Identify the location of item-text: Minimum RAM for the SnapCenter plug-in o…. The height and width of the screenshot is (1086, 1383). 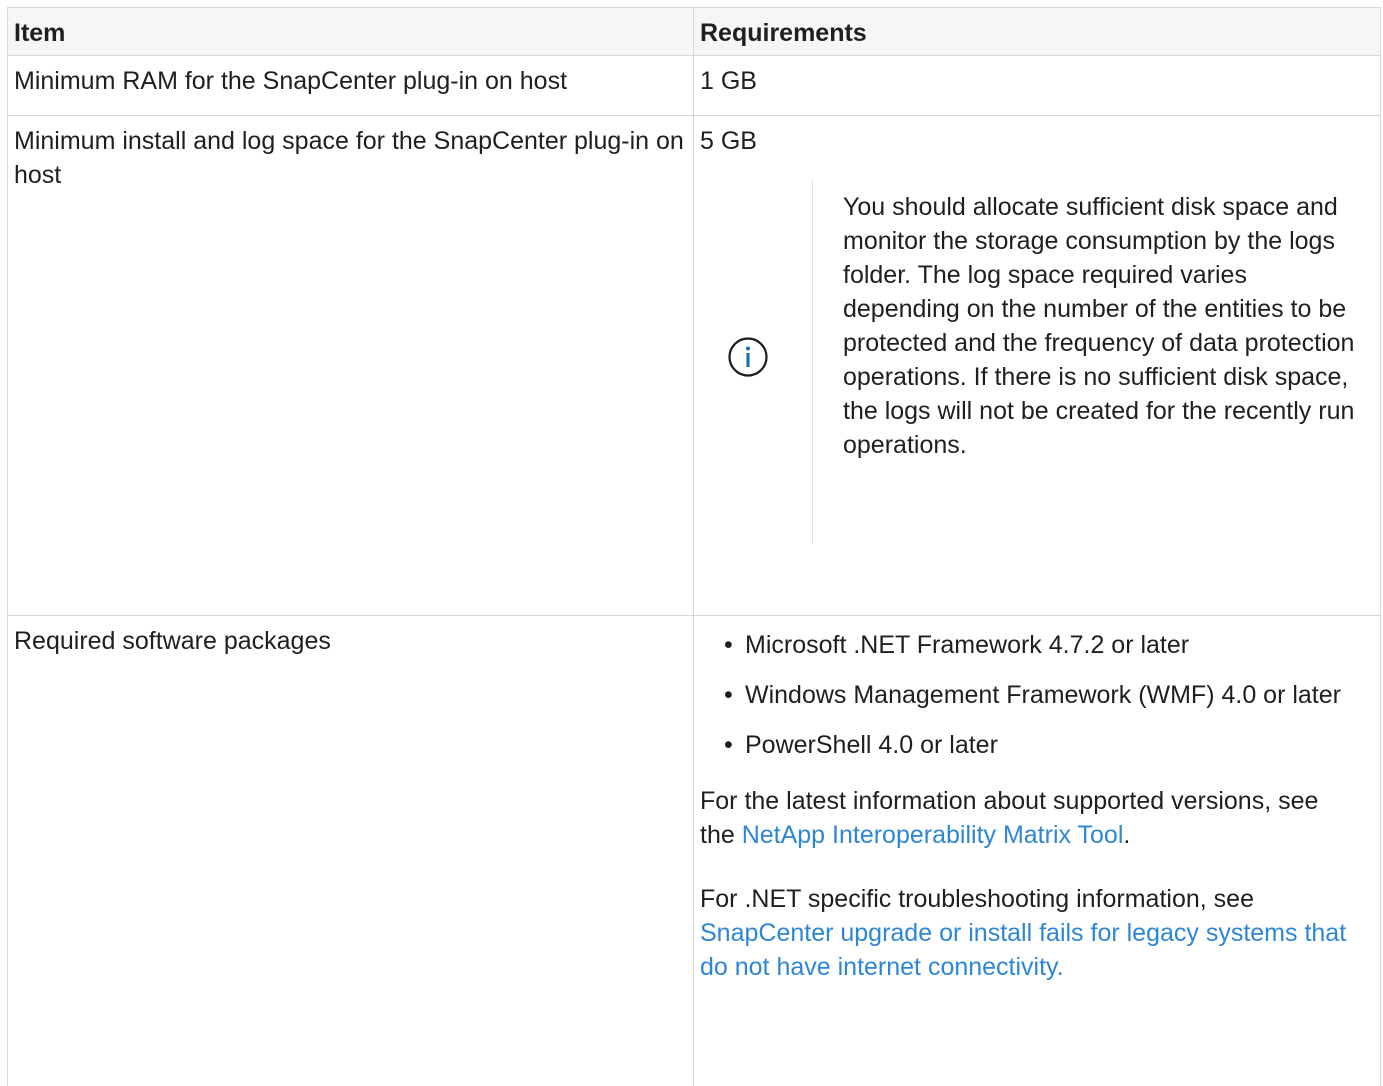
(291, 81).